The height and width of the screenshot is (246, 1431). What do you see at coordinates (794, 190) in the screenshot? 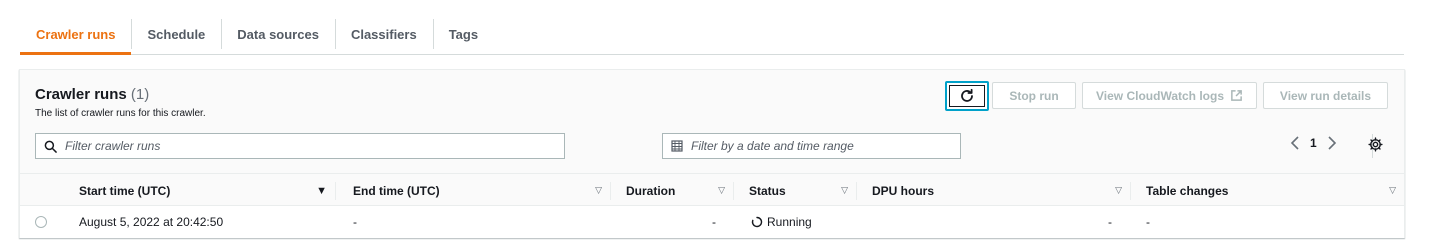
I see `column-status: Status ▽` at bounding box center [794, 190].